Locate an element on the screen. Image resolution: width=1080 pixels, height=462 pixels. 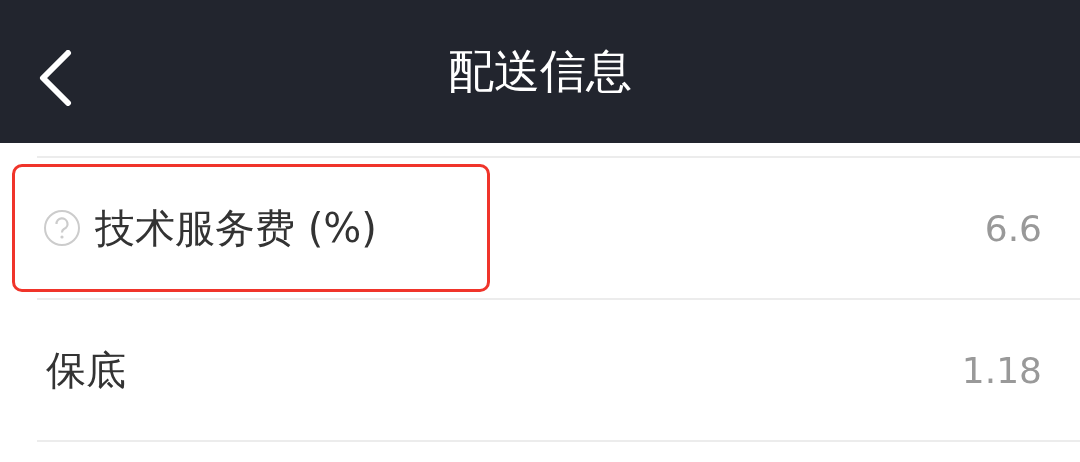
row-value: 6.6 is located at coordinates (1013, 228).